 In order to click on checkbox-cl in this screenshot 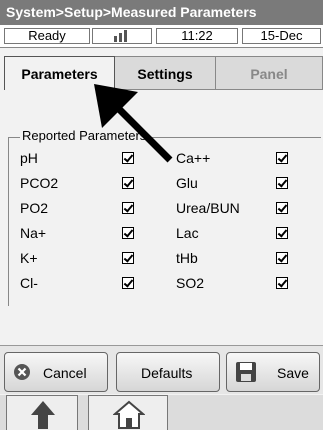, I will do `click(128, 283)`.